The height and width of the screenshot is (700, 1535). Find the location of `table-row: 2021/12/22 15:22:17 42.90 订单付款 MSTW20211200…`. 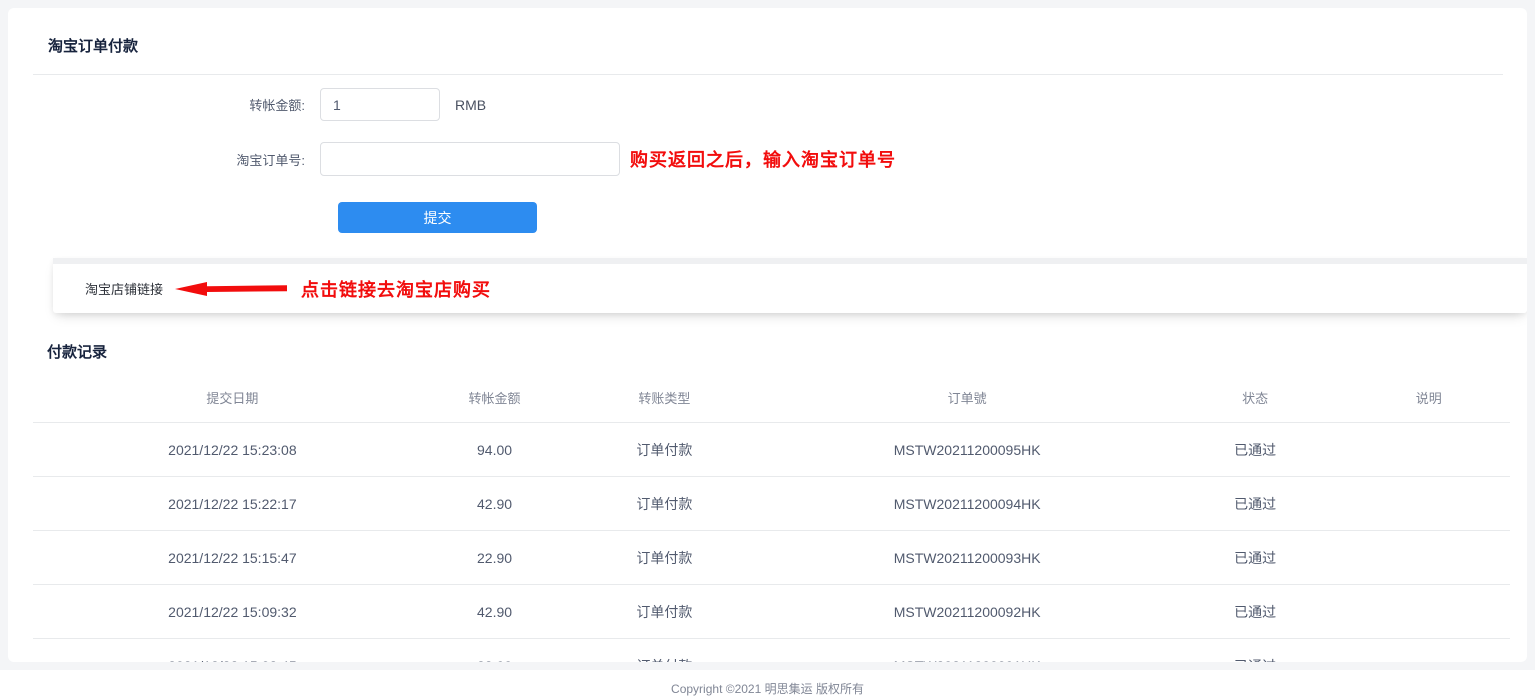

table-row: 2021/12/22 15:22:17 42.90 订单付款 MSTW20211200… is located at coordinates (771, 504).